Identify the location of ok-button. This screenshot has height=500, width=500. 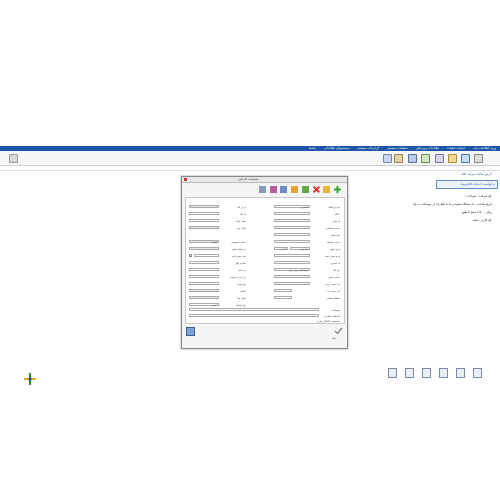
(338, 331).